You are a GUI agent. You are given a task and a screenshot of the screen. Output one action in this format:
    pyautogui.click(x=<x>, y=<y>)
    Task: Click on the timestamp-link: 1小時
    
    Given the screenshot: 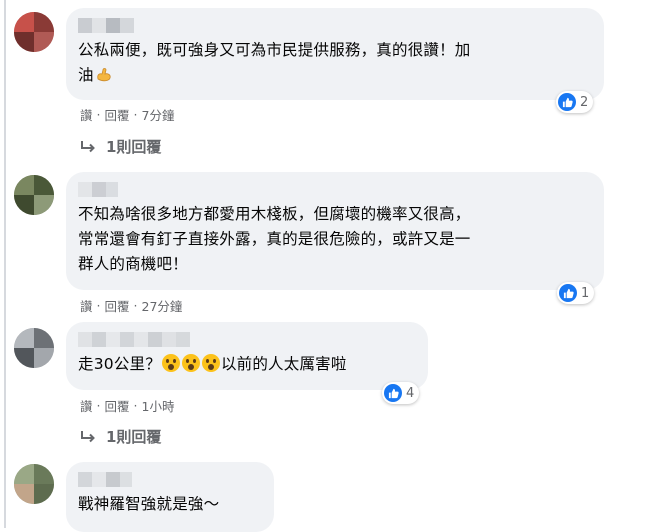 What is the action you would take?
    pyautogui.click(x=158, y=405)
    